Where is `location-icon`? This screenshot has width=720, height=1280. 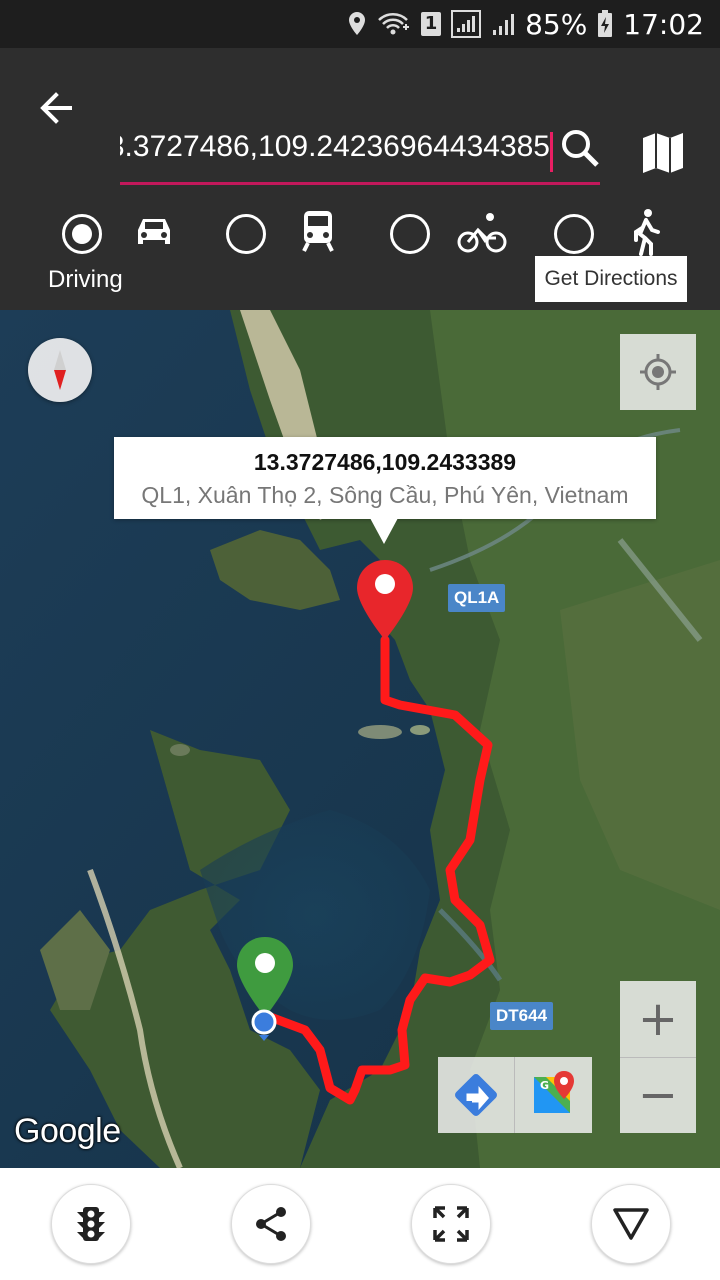
location-icon is located at coordinates (357, 23).